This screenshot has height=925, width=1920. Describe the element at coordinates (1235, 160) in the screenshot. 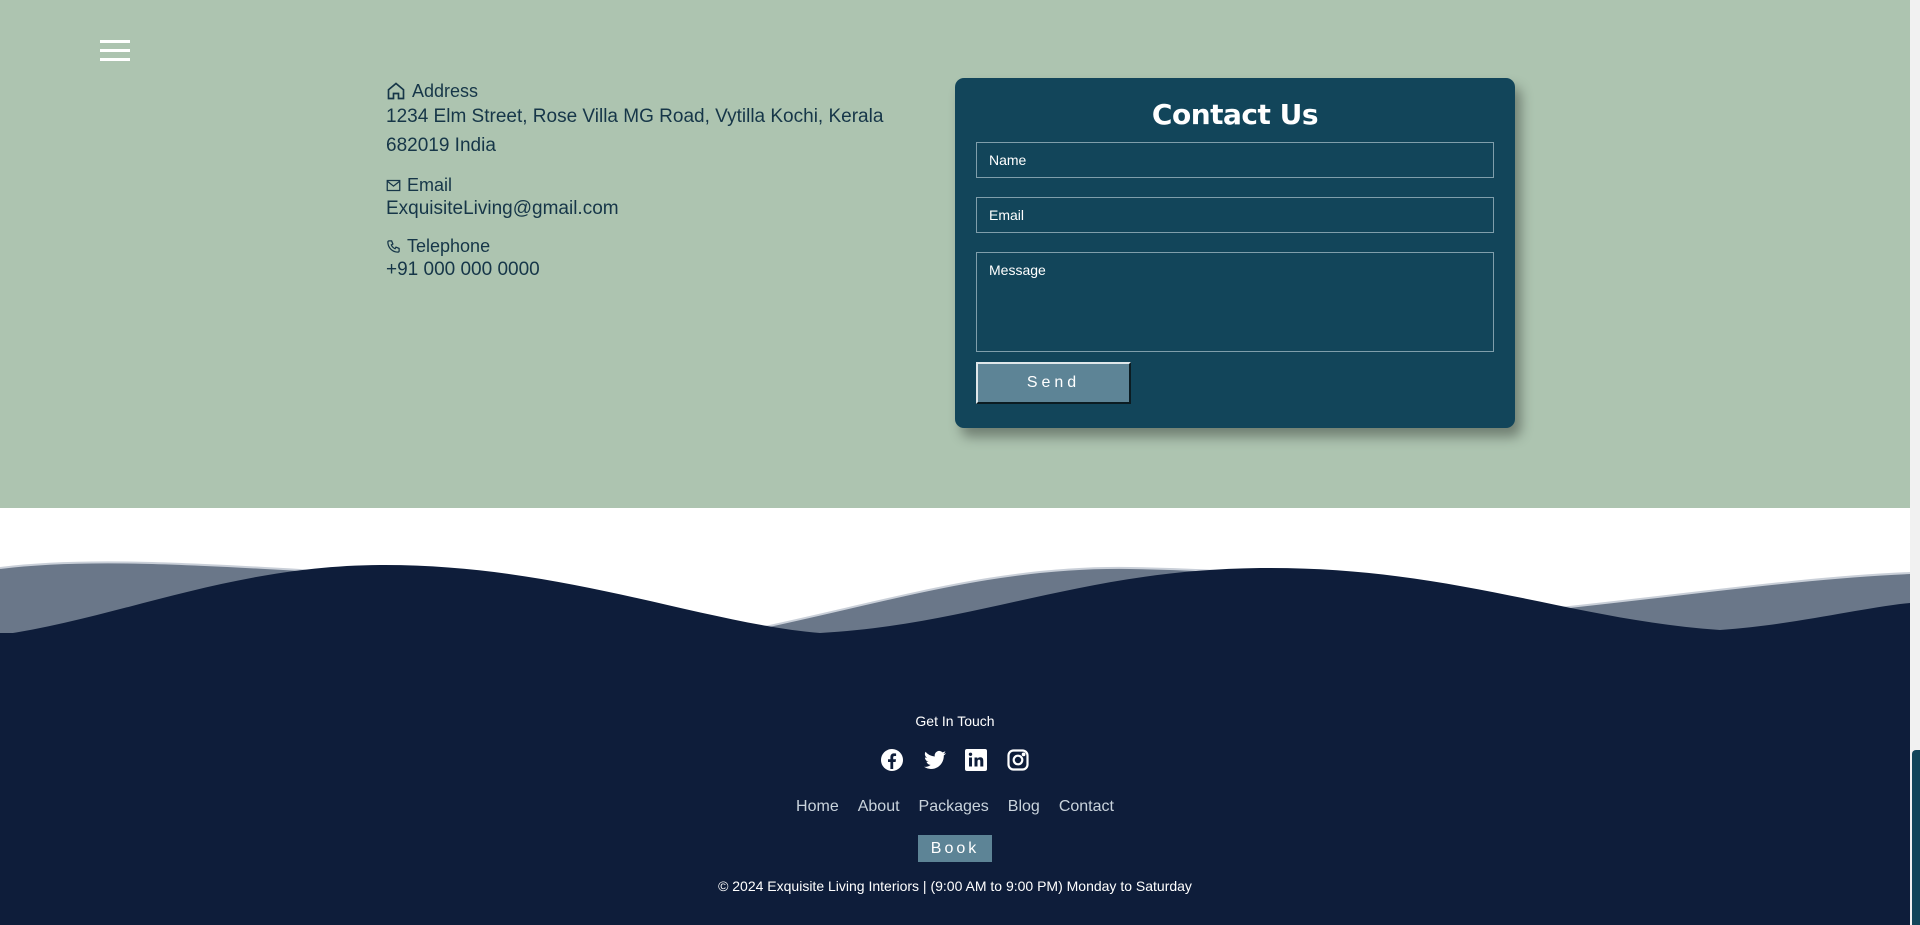

I see `name-input` at that location.